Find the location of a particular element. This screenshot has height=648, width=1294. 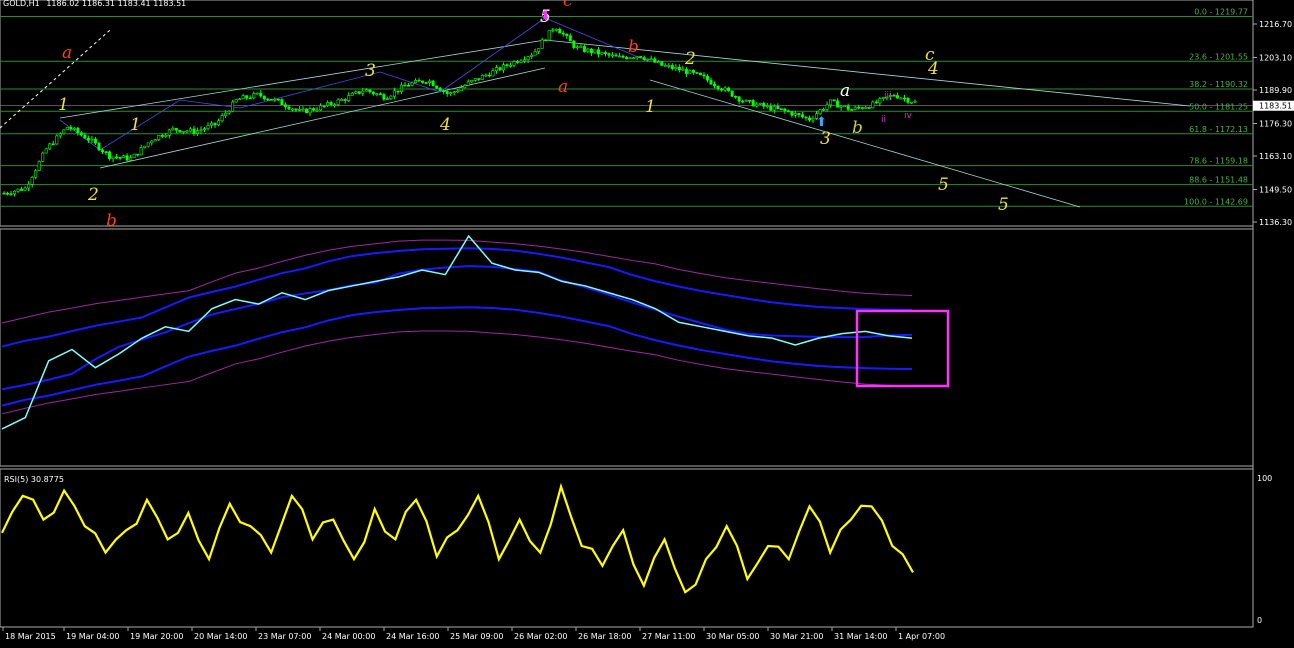

time-tick-label: 25 Mar 09:00 is located at coordinates (476, 636).